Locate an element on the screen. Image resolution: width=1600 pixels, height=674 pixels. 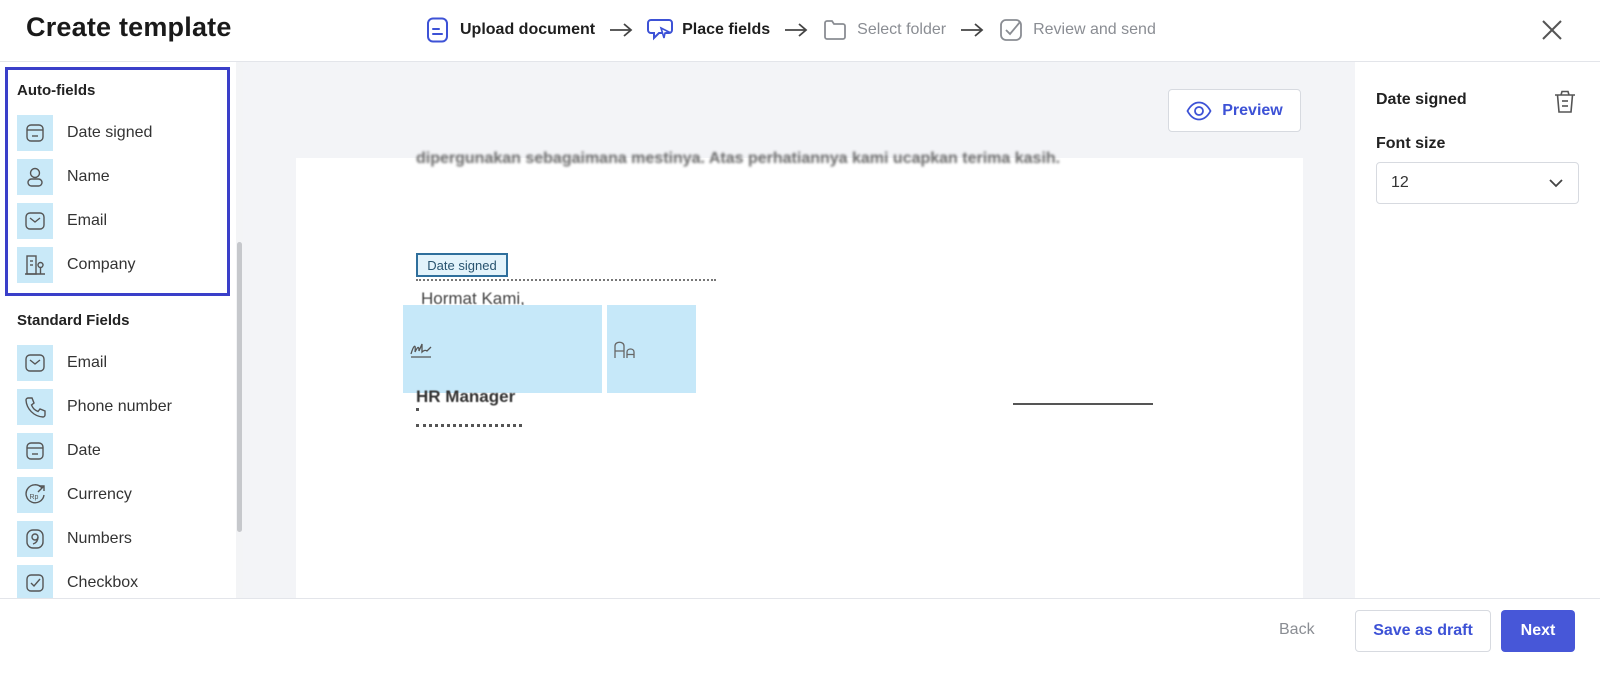
step-label: Place fields is located at coordinates (726, 29).